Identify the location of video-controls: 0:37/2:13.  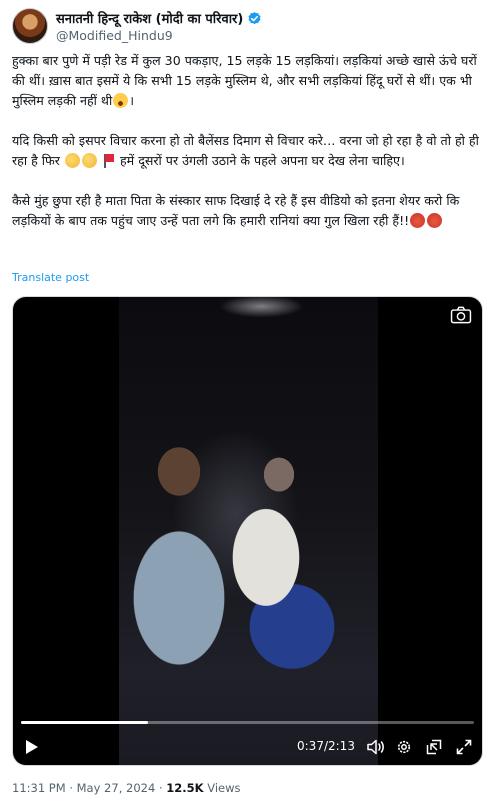
(247, 748).